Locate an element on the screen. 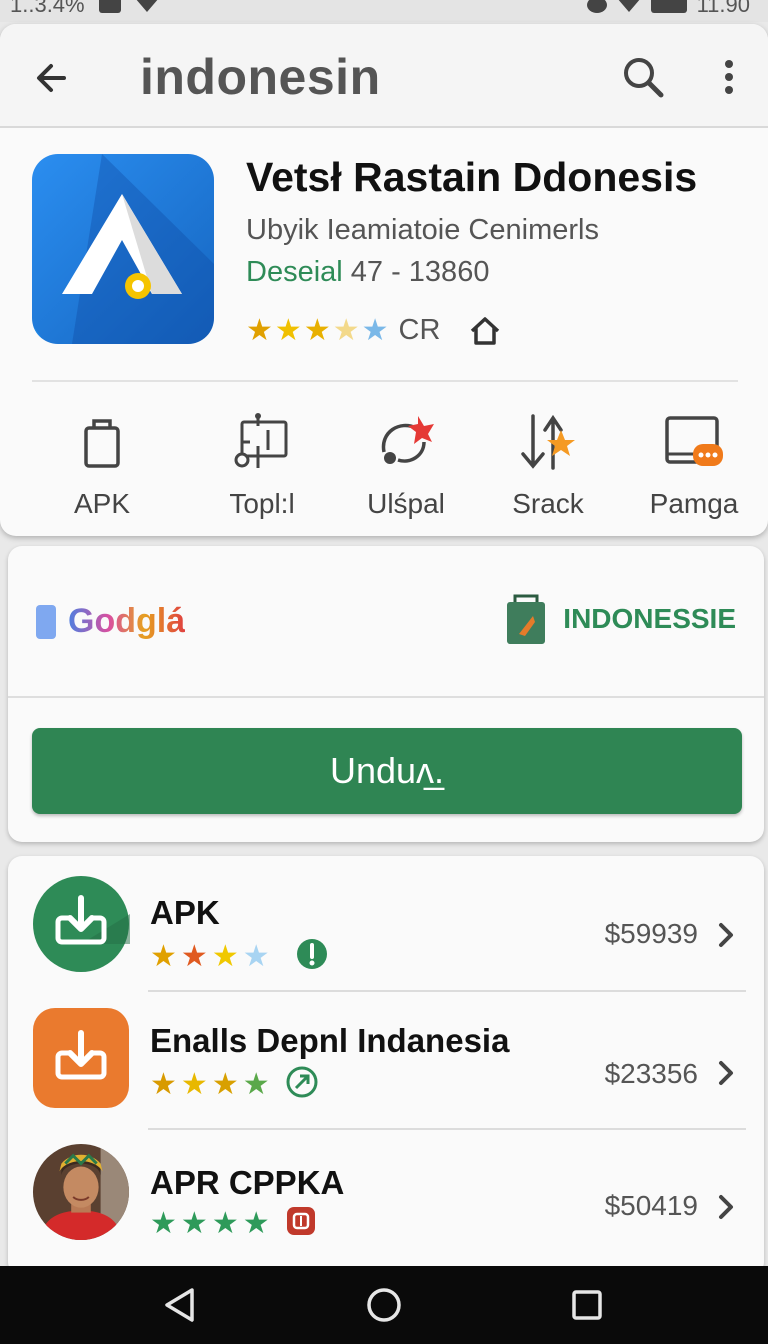  app-icon is located at coordinates (123, 249).